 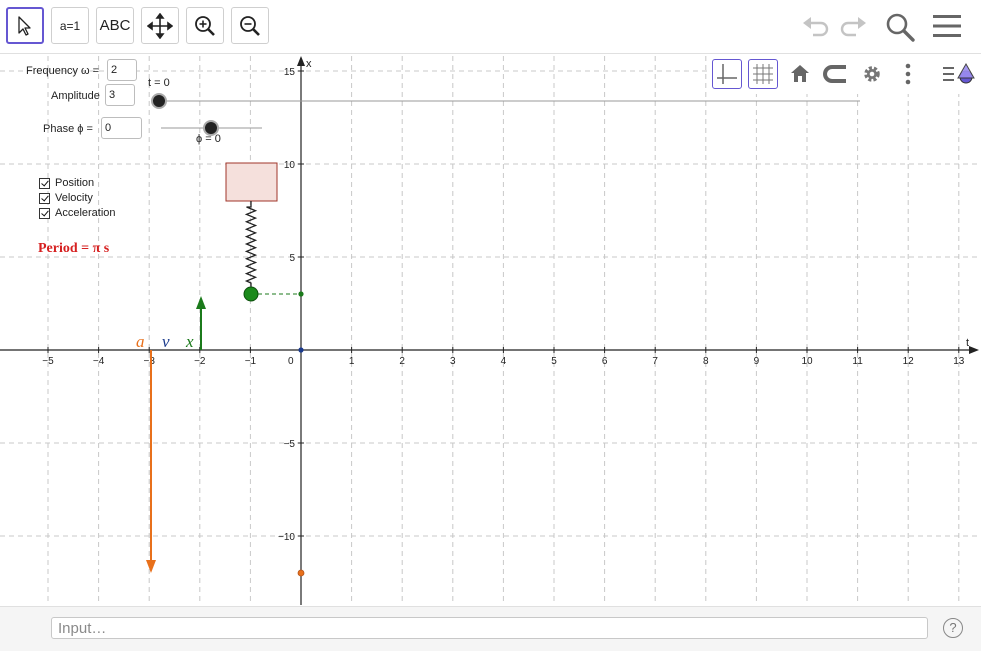 What do you see at coordinates (63, 71) in the screenshot?
I see `frequency-label: Frequency ω =` at bounding box center [63, 71].